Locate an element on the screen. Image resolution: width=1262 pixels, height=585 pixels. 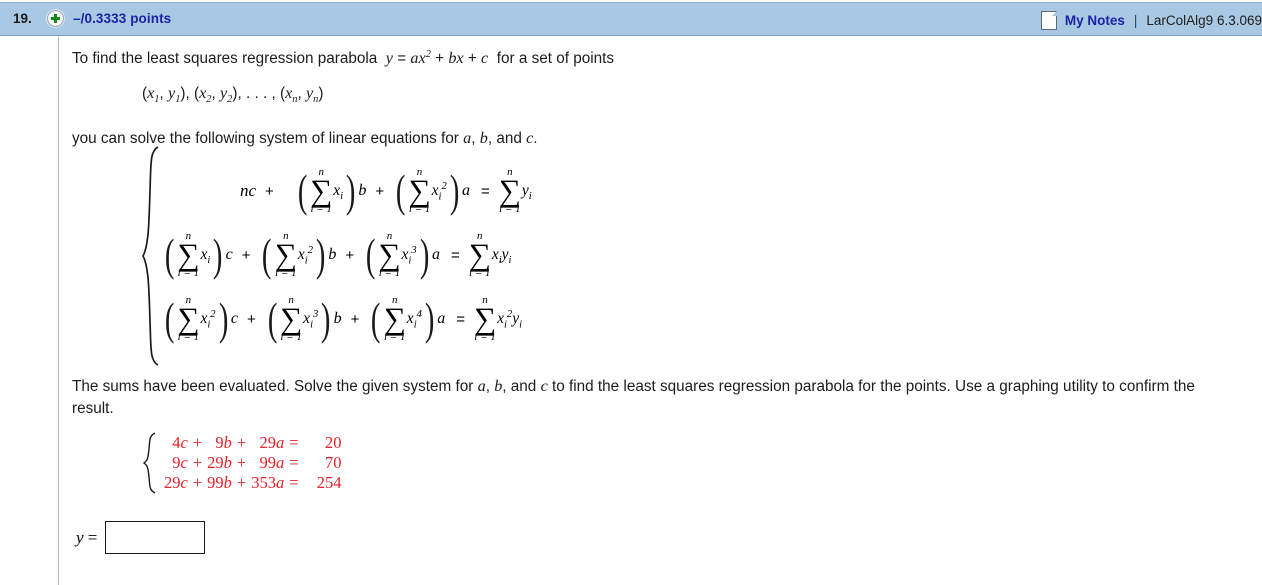
row2-b-term: 29b is located at coordinates (219, 462).